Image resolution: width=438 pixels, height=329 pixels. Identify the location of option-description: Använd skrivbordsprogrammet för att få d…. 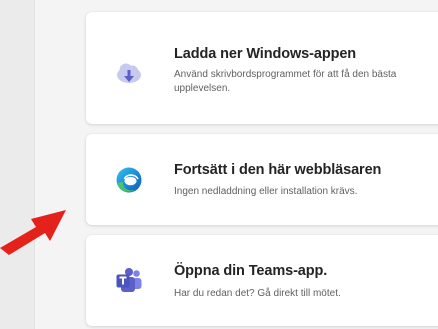
(285, 81).